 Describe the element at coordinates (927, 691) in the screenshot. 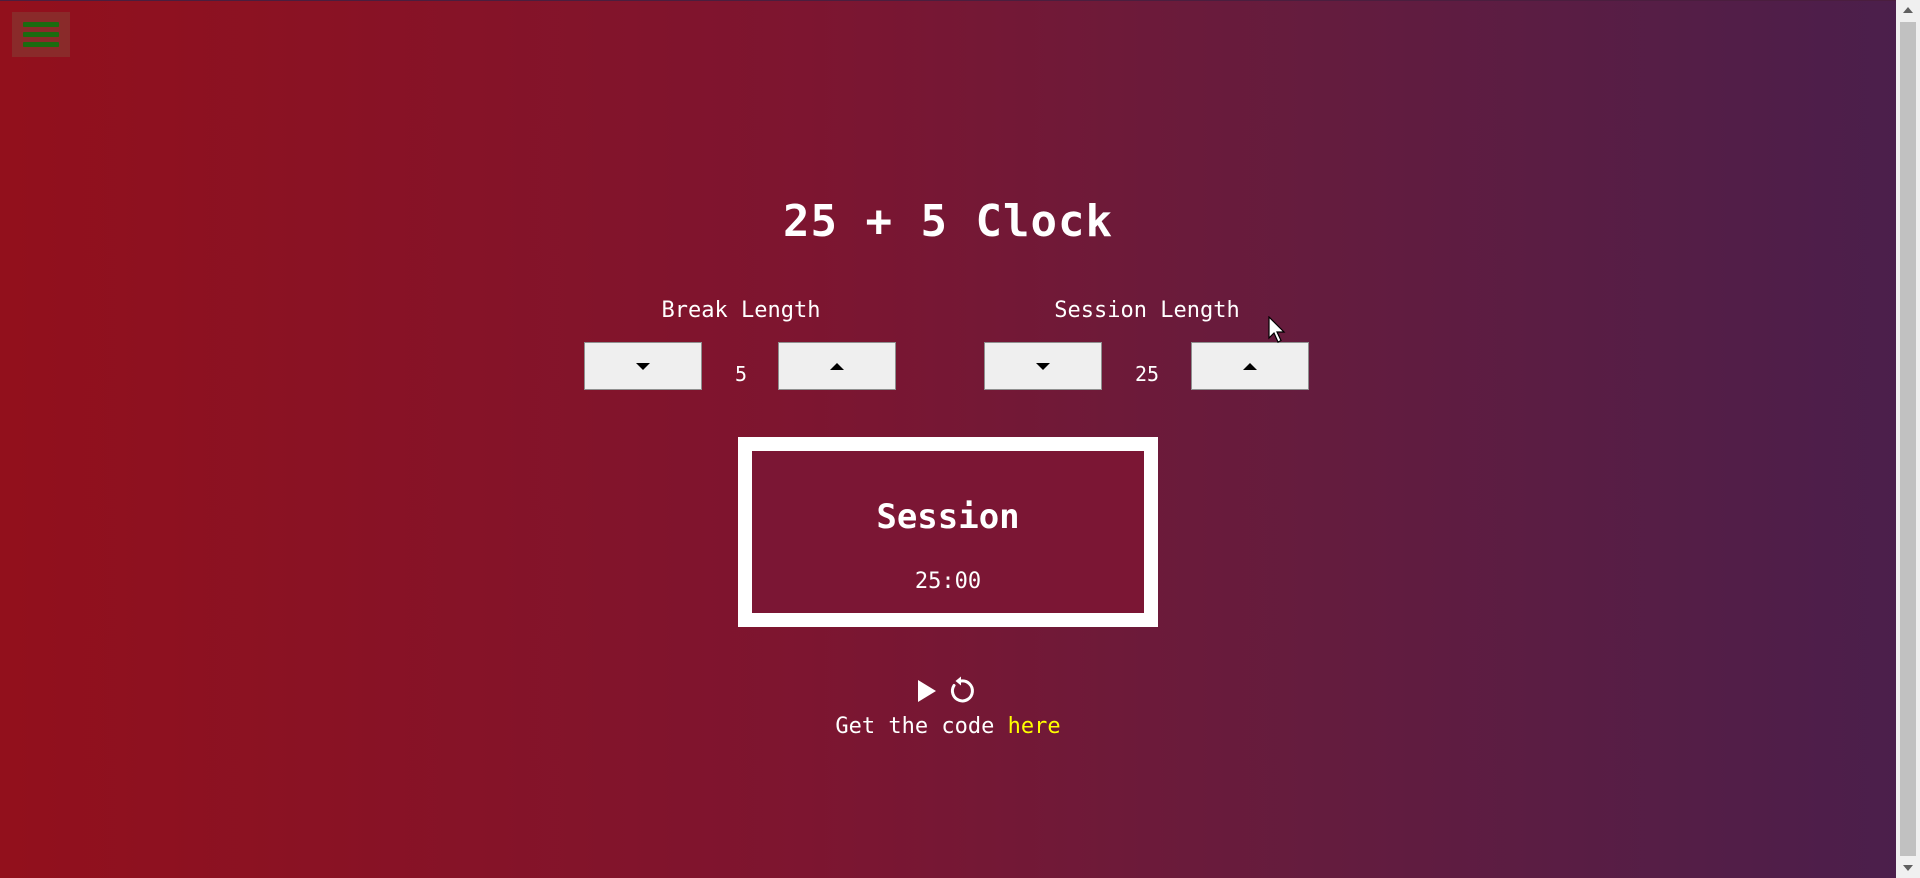

I see `play-icon` at that location.